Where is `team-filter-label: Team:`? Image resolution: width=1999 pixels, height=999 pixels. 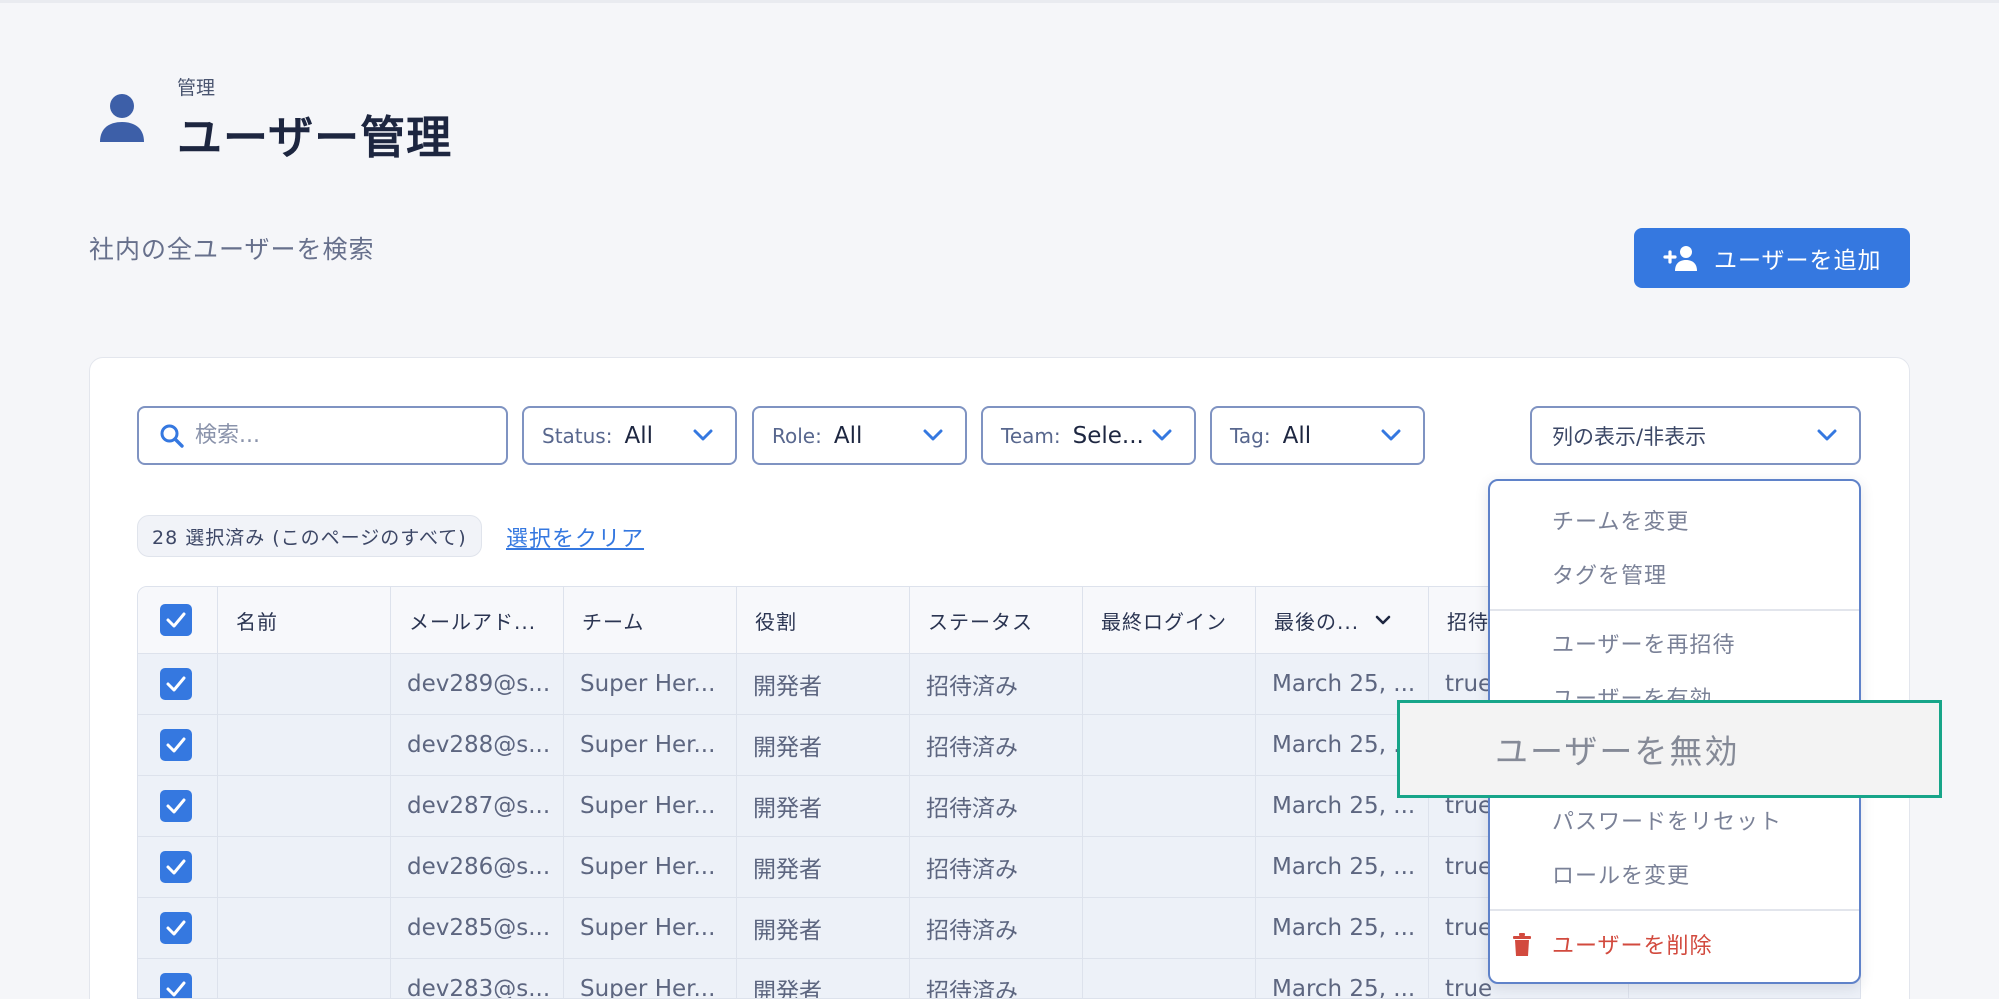 team-filter-label: Team: is located at coordinates (1031, 435).